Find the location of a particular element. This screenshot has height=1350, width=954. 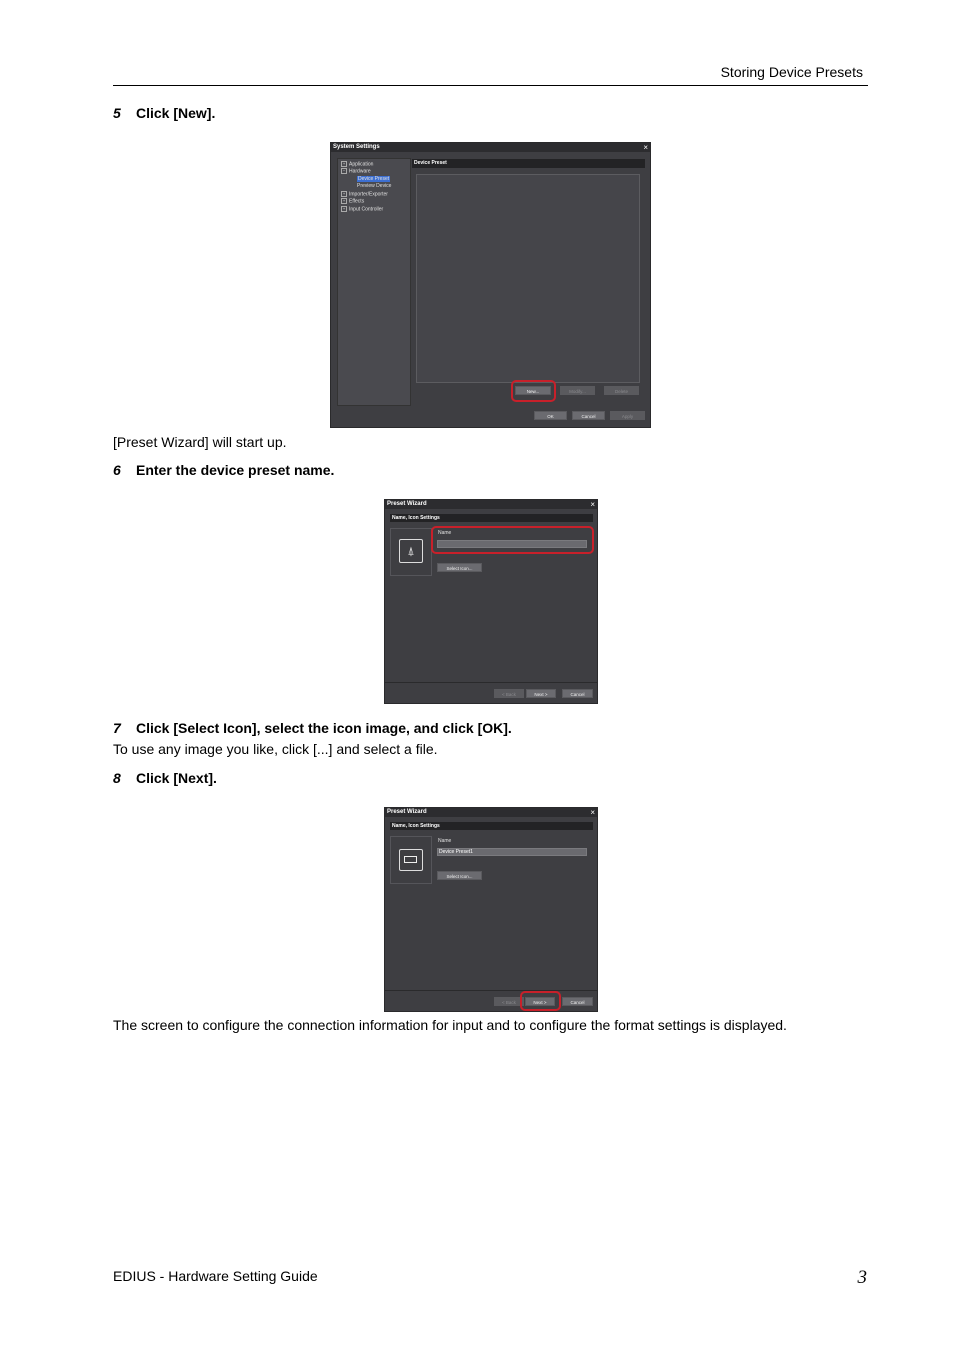

name-field: Device Preset1 is located at coordinates (512, 852).